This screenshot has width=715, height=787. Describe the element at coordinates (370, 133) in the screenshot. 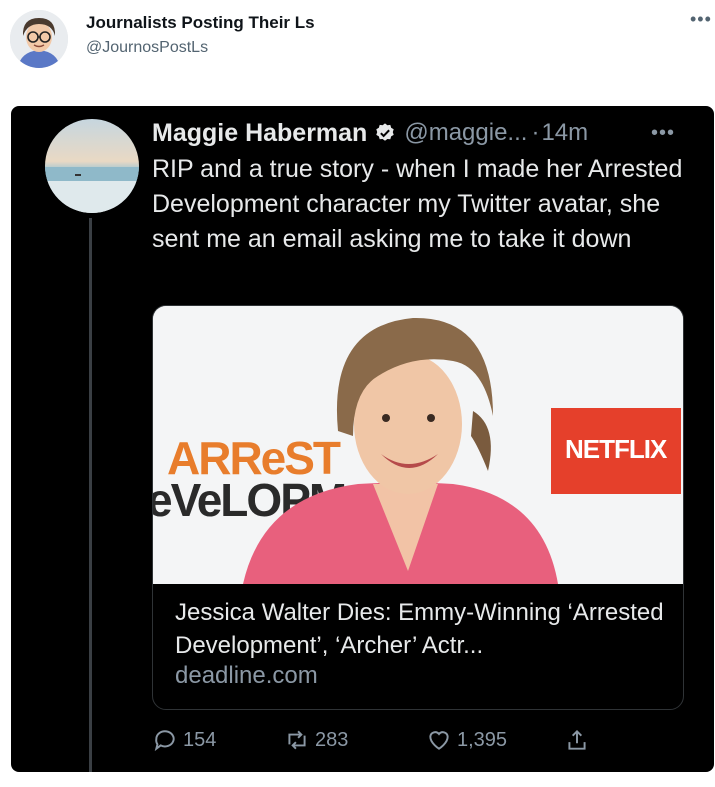

I see `tweet-header: Maggie Haberman @maggie... · 14m` at that location.